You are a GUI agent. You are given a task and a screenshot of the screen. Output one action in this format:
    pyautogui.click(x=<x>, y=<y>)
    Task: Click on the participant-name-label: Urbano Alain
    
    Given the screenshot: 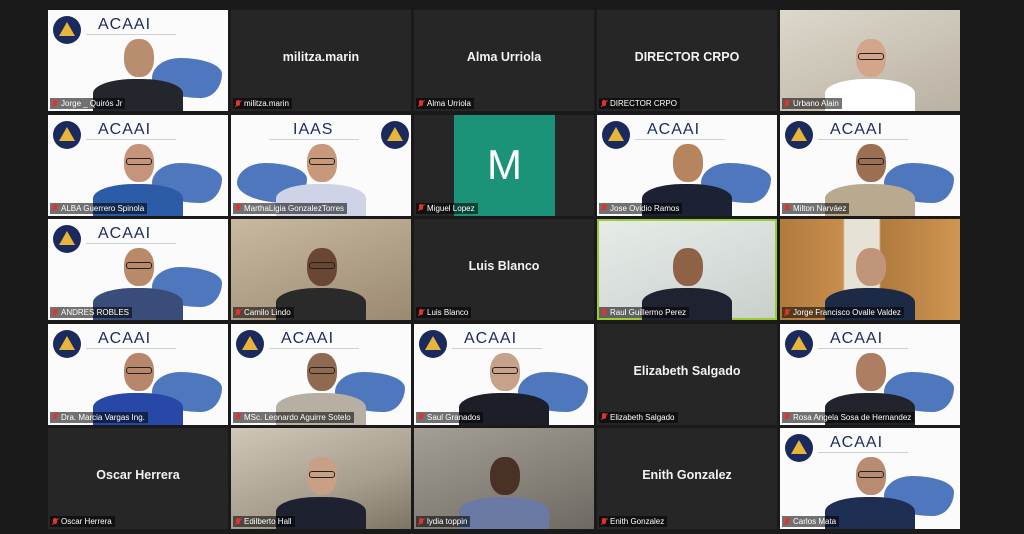 What is the action you would take?
    pyautogui.click(x=812, y=103)
    